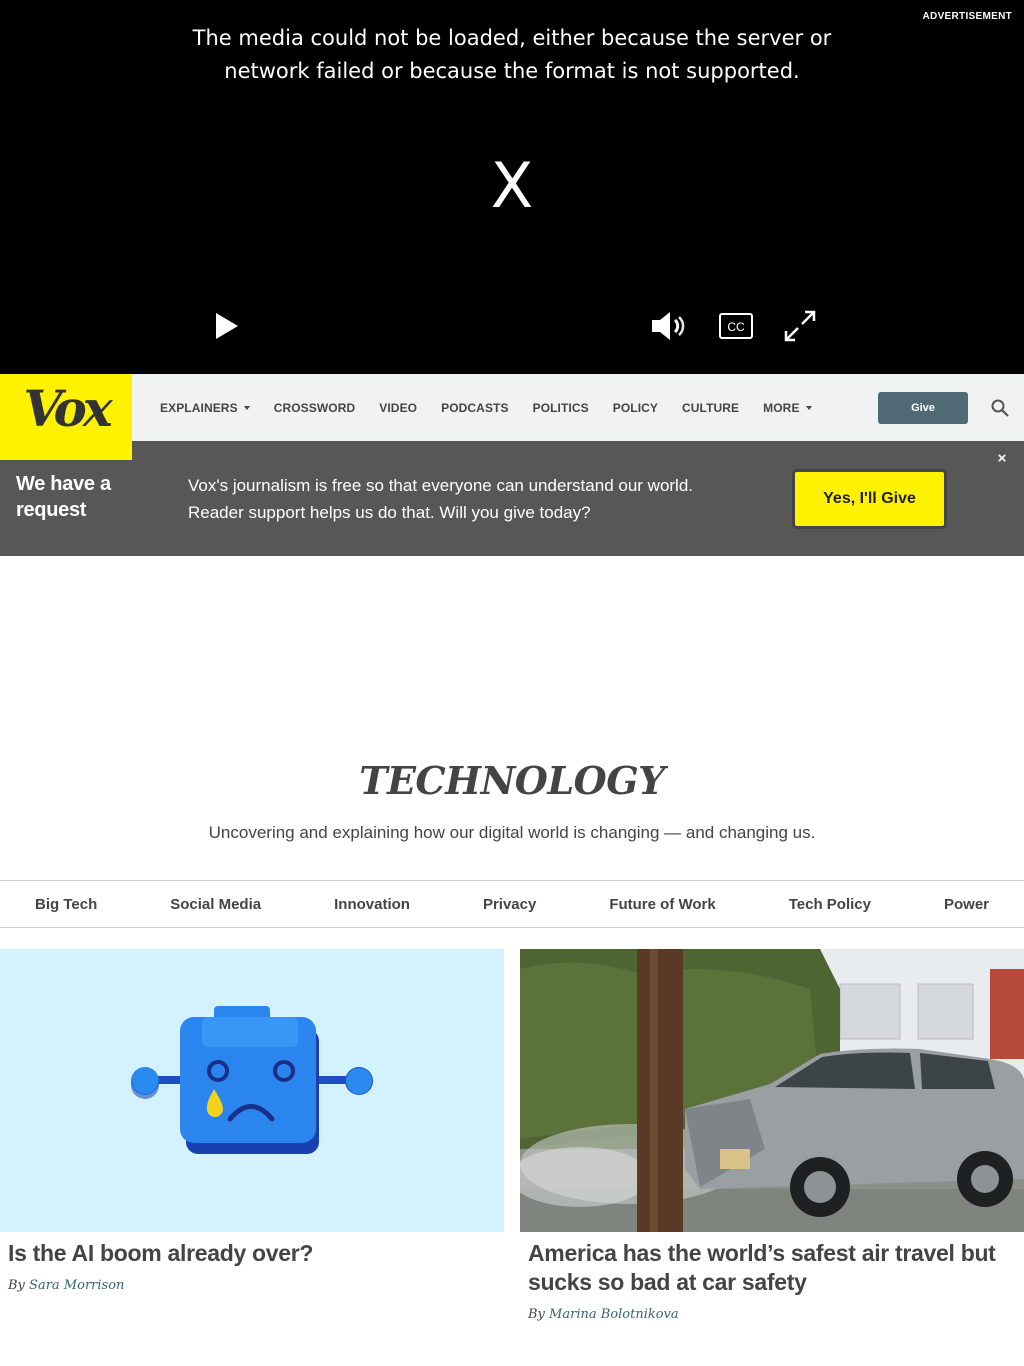 This screenshot has width=1024, height=1366. What do you see at coordinates (614, 1314) in the screenshot?
I see `author-link: Marina Bolotnikova` at bounding box center [614, 1314].